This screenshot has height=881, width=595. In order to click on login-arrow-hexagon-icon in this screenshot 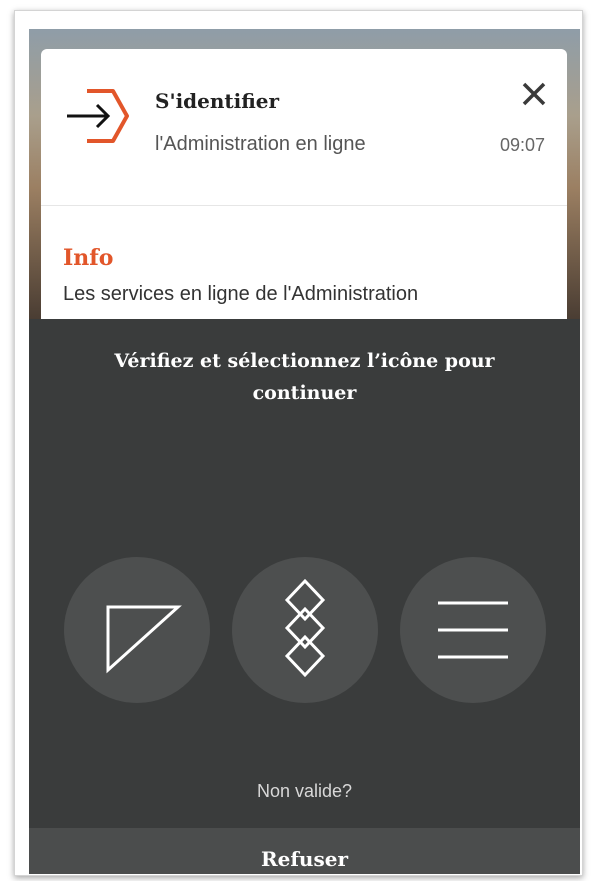, I will do `click(97, 116)`.